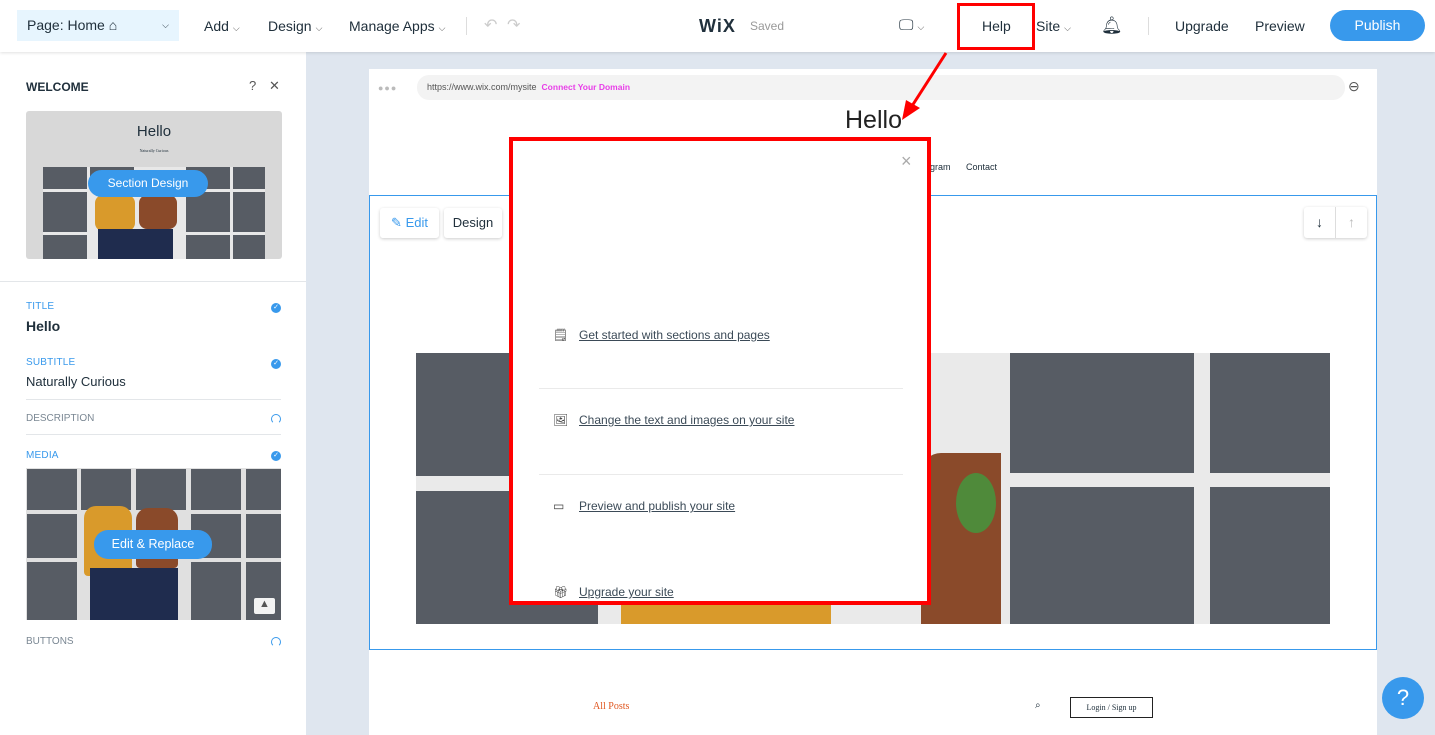  I want to click on annotation-arrow, so click(925, 86).